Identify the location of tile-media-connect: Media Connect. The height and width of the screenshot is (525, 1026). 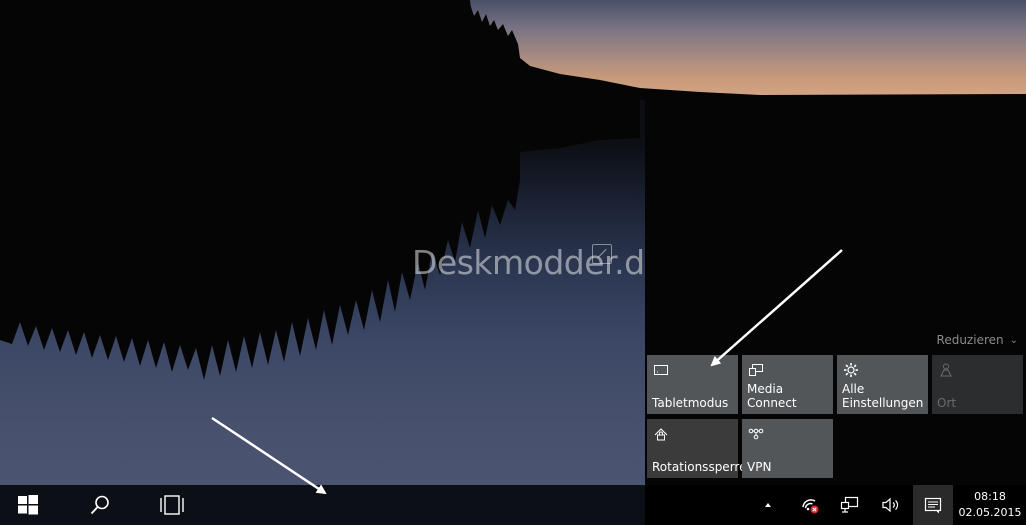
(787, 384).